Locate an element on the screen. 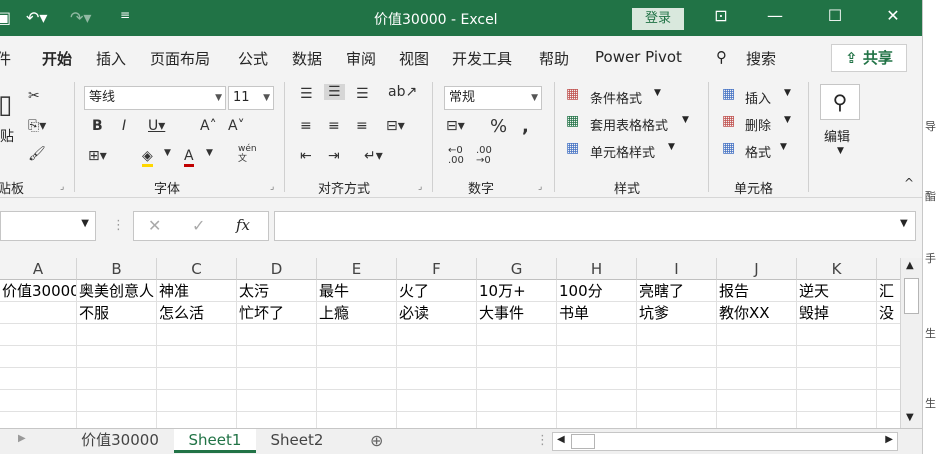 This screenshot has width=936, height=454. redo-icon: ↷▾ is located at coordinates (80, 17).